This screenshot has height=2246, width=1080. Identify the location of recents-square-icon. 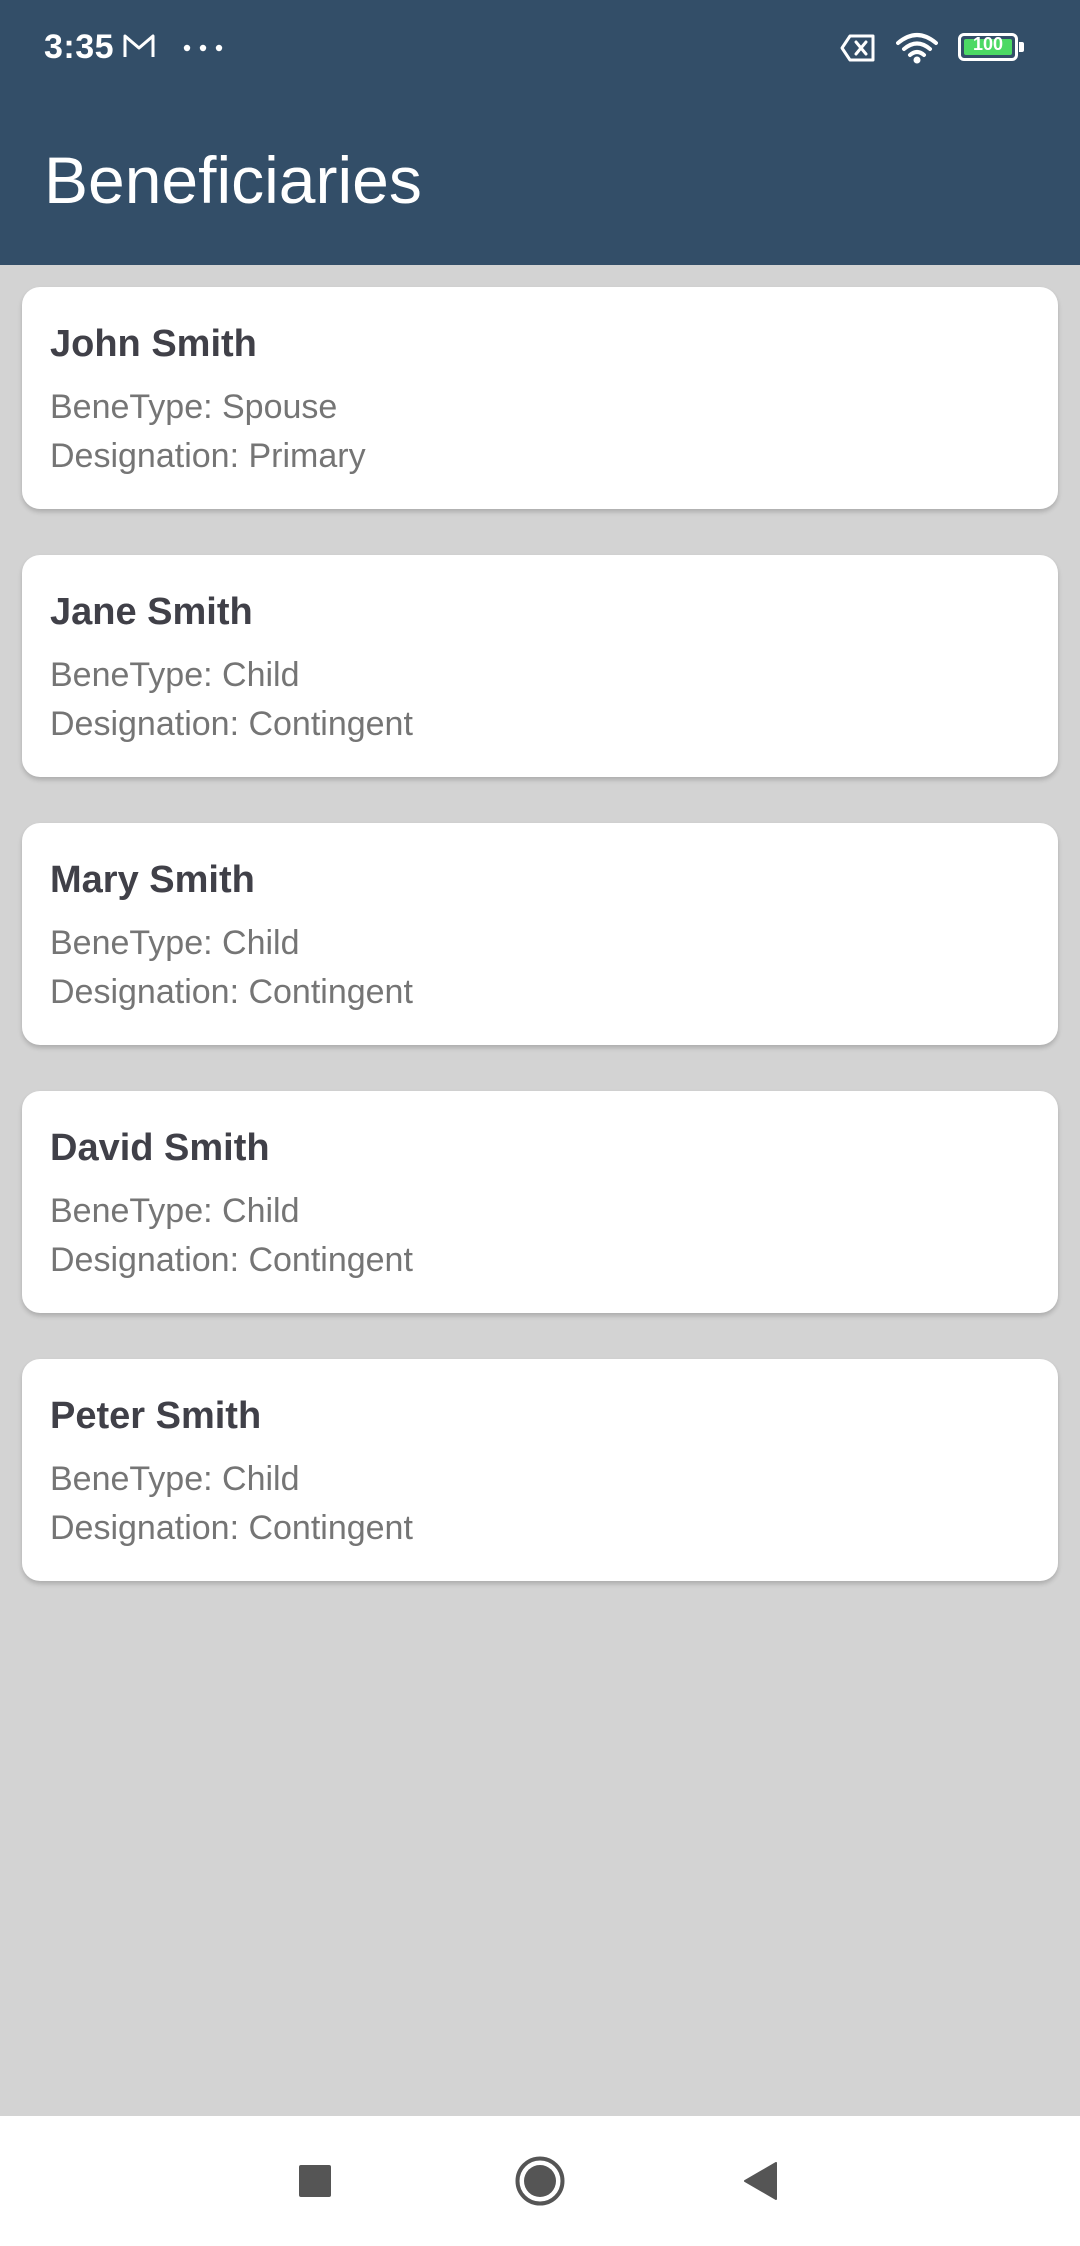
(315, 2181).